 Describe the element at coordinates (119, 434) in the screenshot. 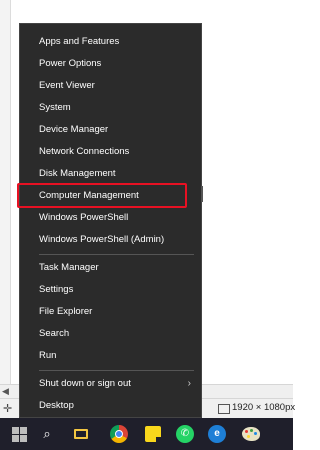

I see `chrome-icon` at that location.